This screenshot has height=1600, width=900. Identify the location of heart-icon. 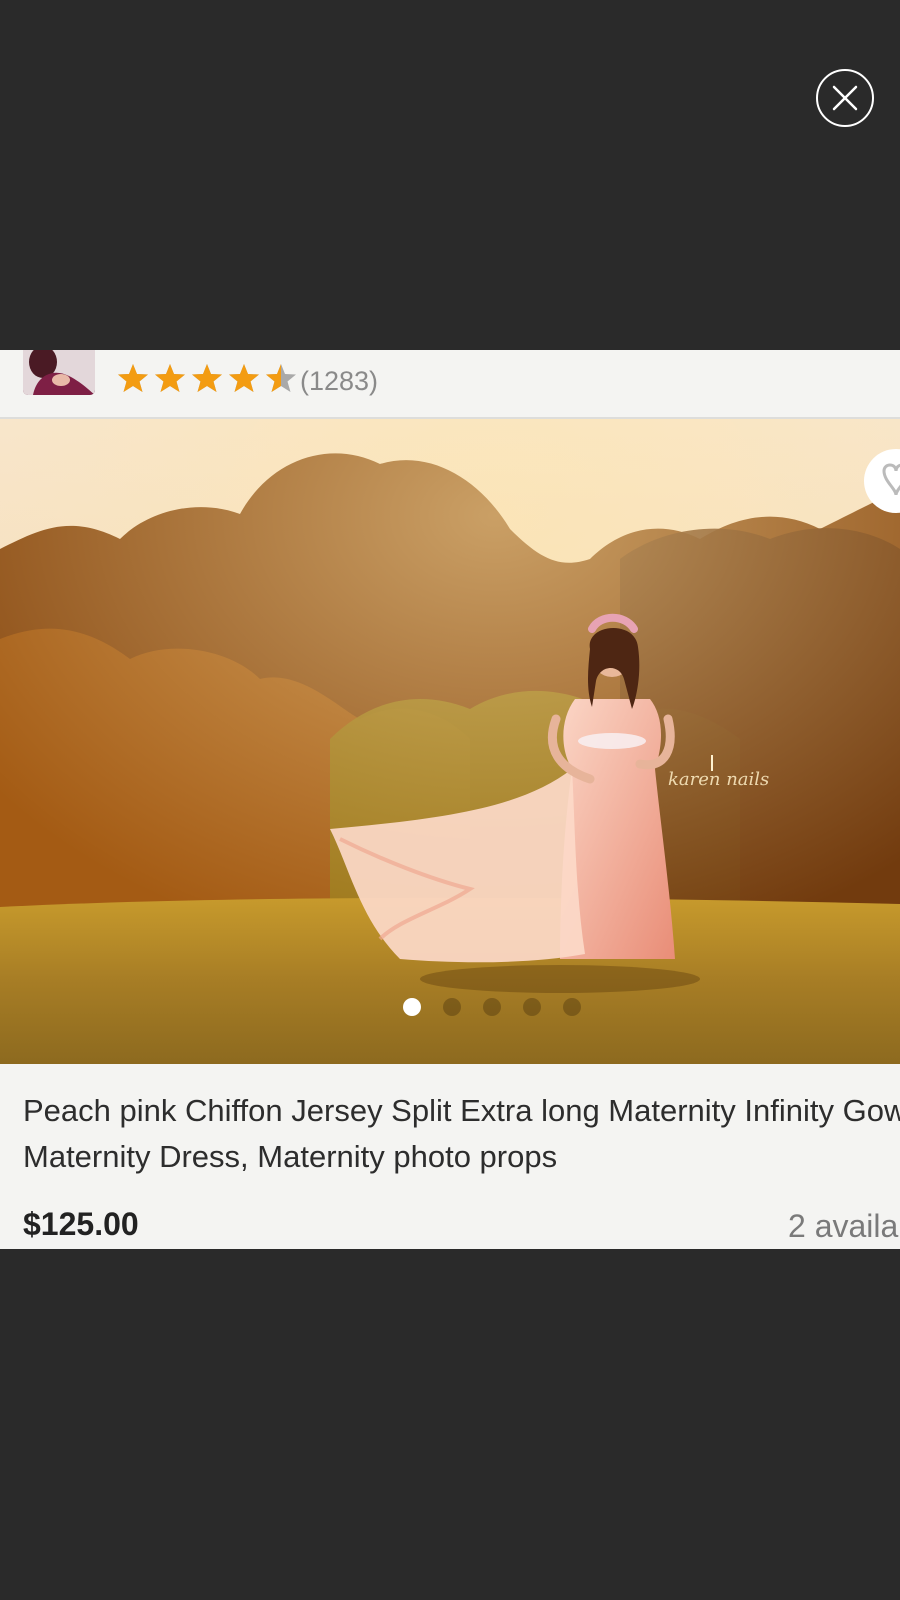
(891, 479).